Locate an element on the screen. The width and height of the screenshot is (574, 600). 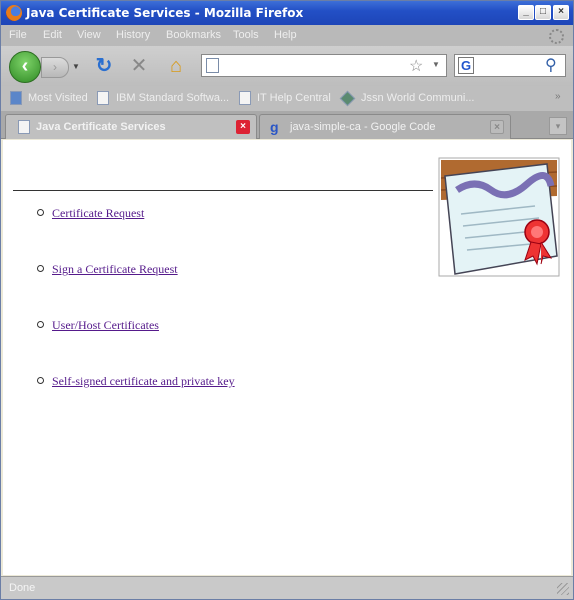
resize-grip-icon is located at coordinates (563, 589).